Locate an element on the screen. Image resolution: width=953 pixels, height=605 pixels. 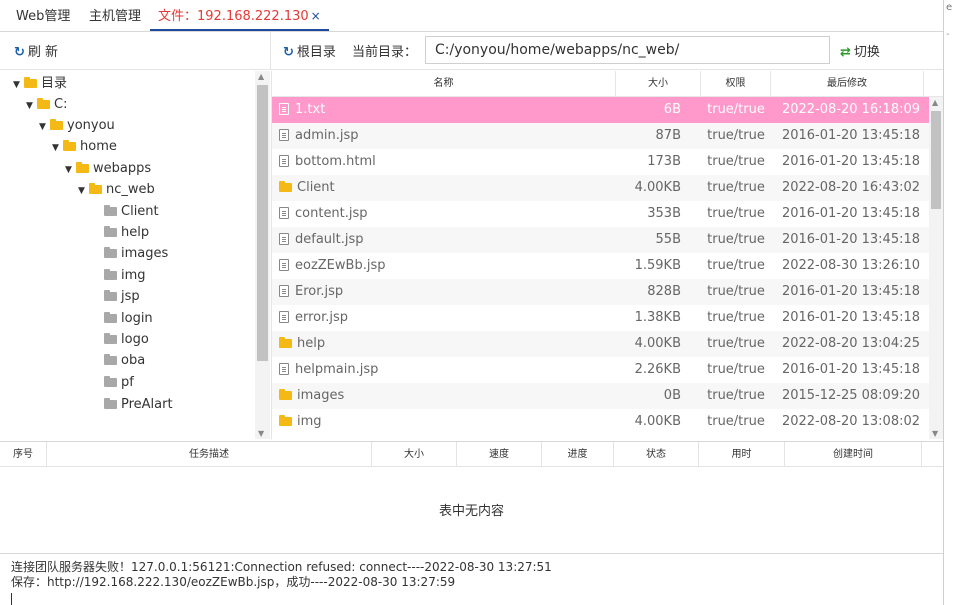
tab-web-manage: Web管理 is located at coordinates (43, 15).